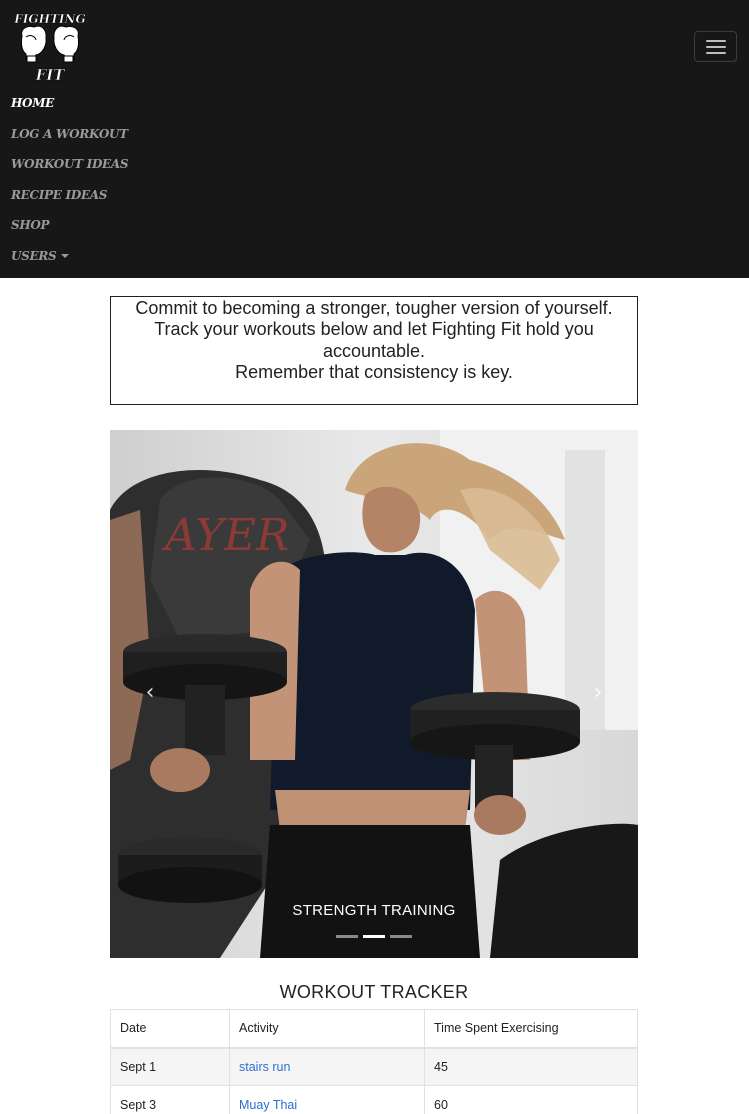 This screenshot has height=1114, width=749. I want to click on svg-text: AYER, so click(225, 535).